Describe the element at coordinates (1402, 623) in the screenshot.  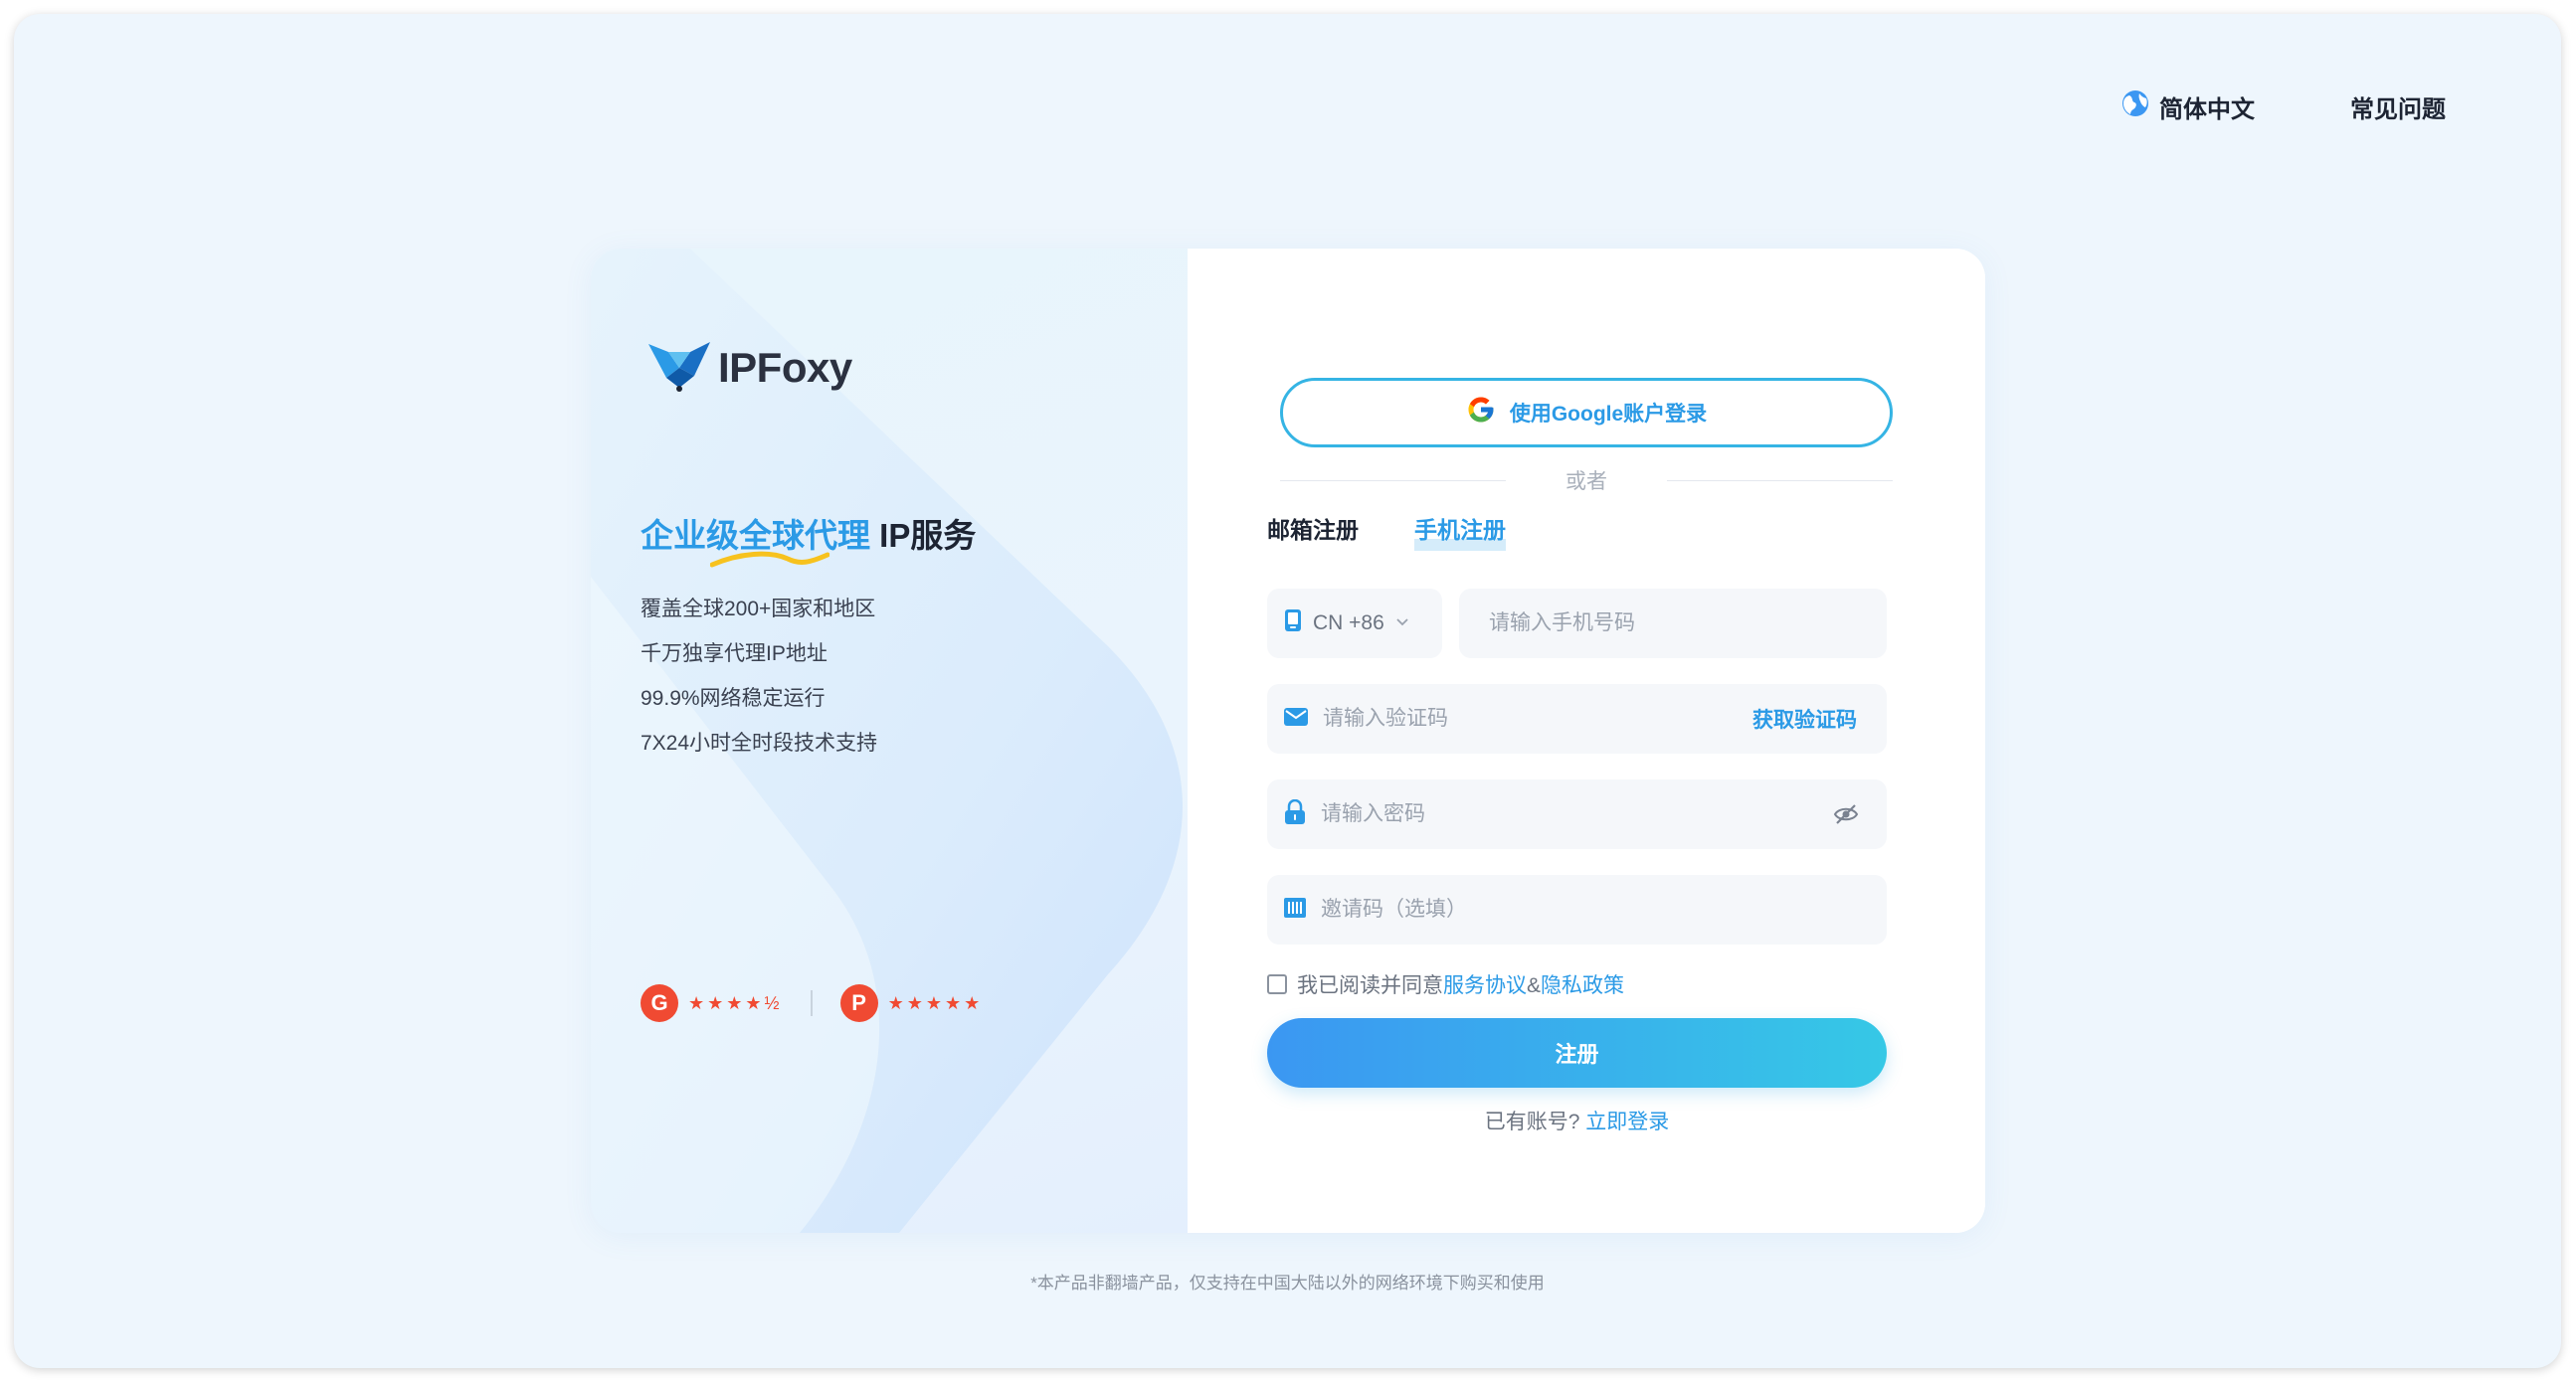
I see `chevron-down-icon` at that location.